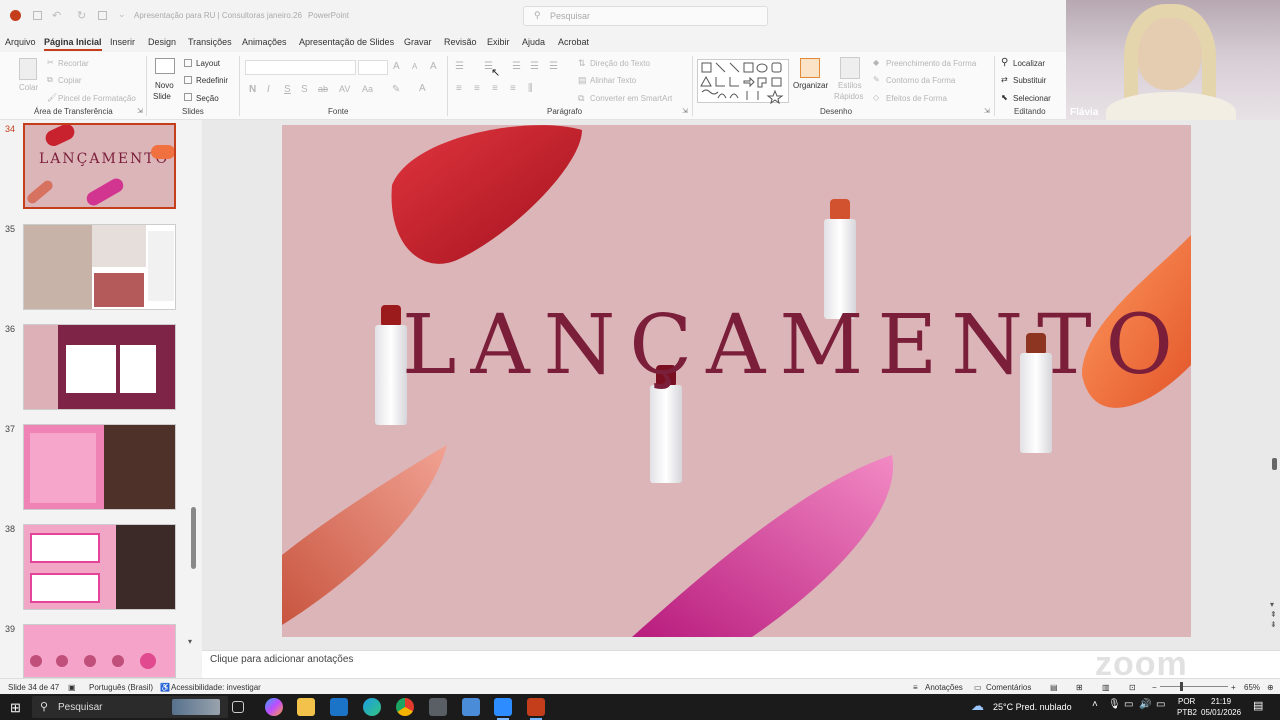 This screenshot has width=1280, height=720. What do you see at coordinates (346, 42) in the screenshot?
I see `tab-apresentacao: Apresentação de Slides` at bounding box center [346, 42].